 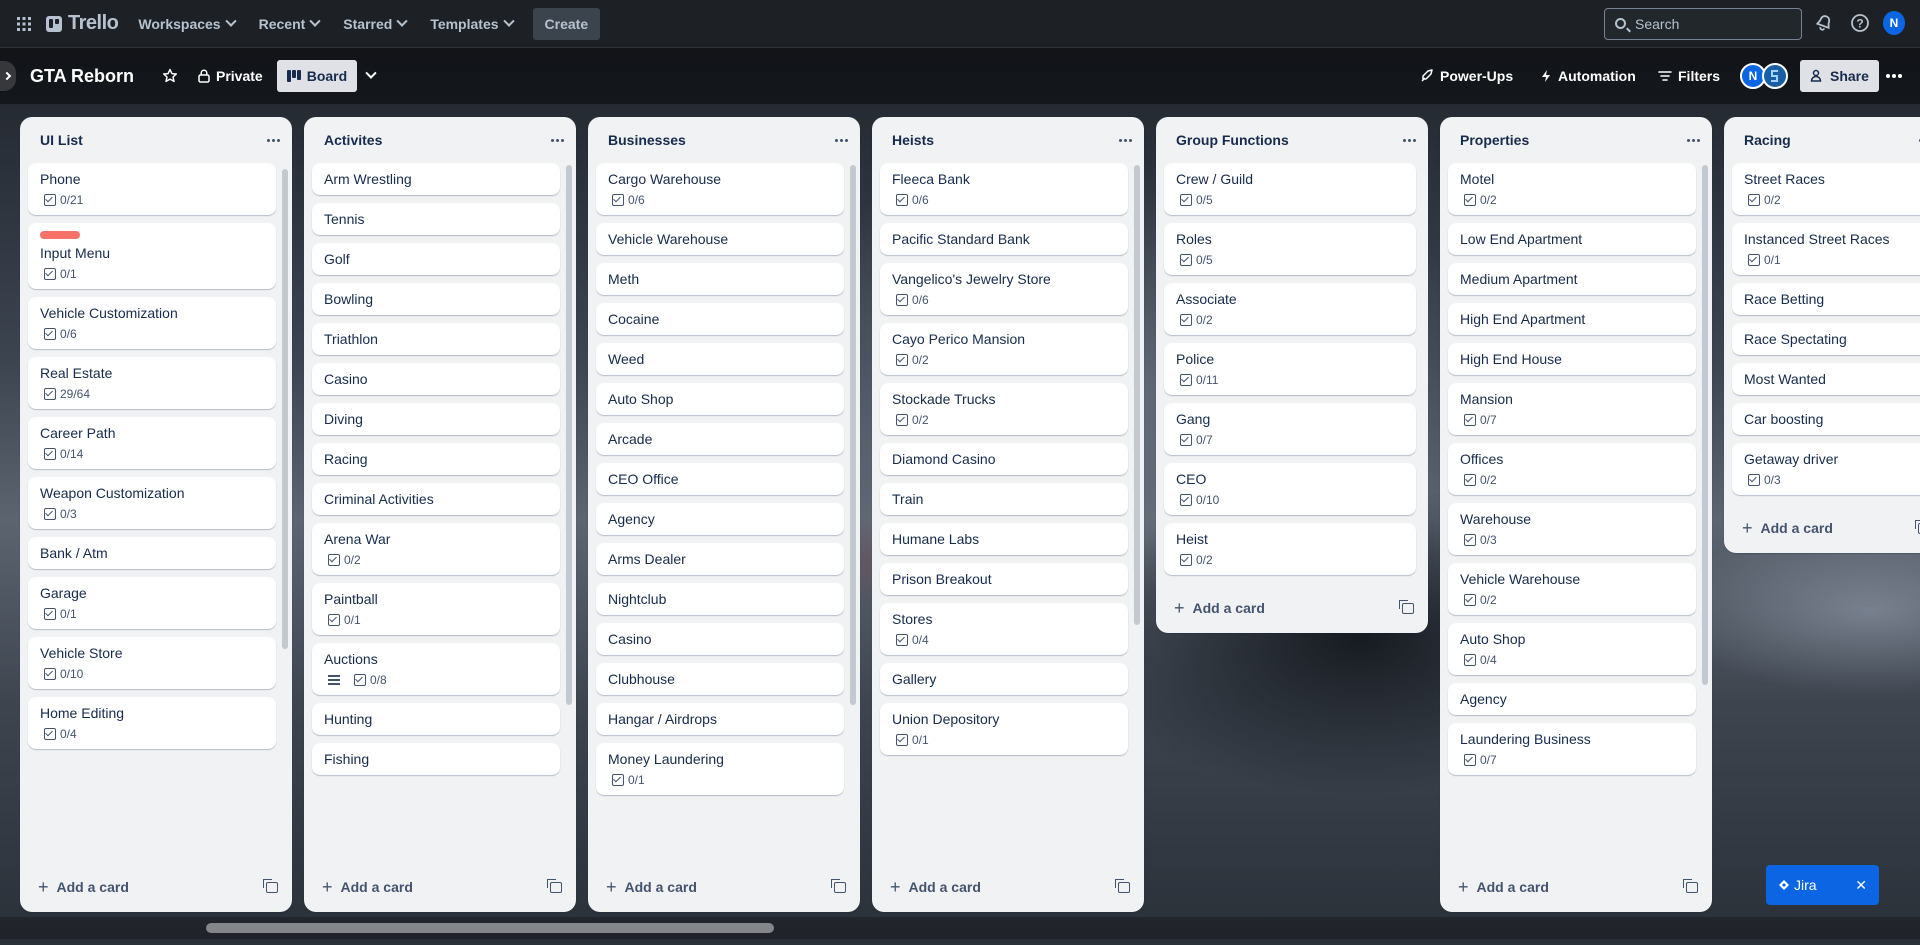 What do you see at coordinates (720, 599) in the screenshot?
I see `card: Nightclub` at bounding box center [720, 599].